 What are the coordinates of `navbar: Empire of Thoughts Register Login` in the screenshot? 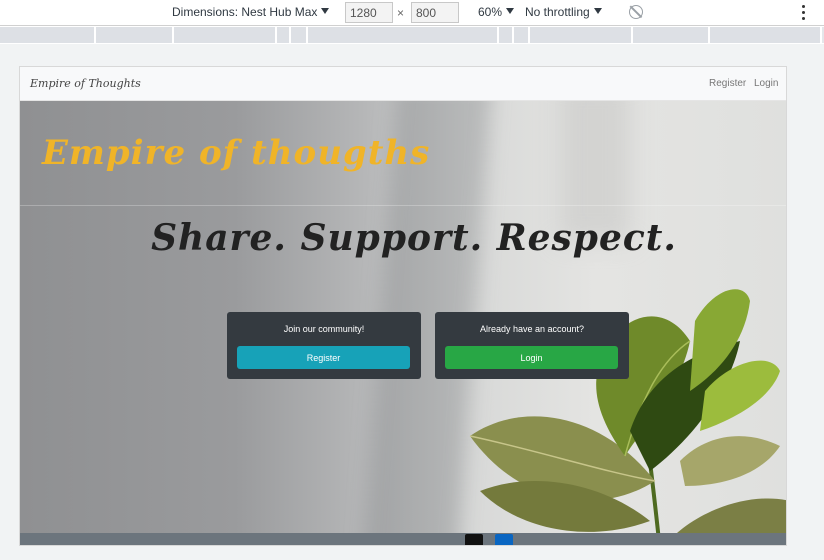 It's located at (403, 84).